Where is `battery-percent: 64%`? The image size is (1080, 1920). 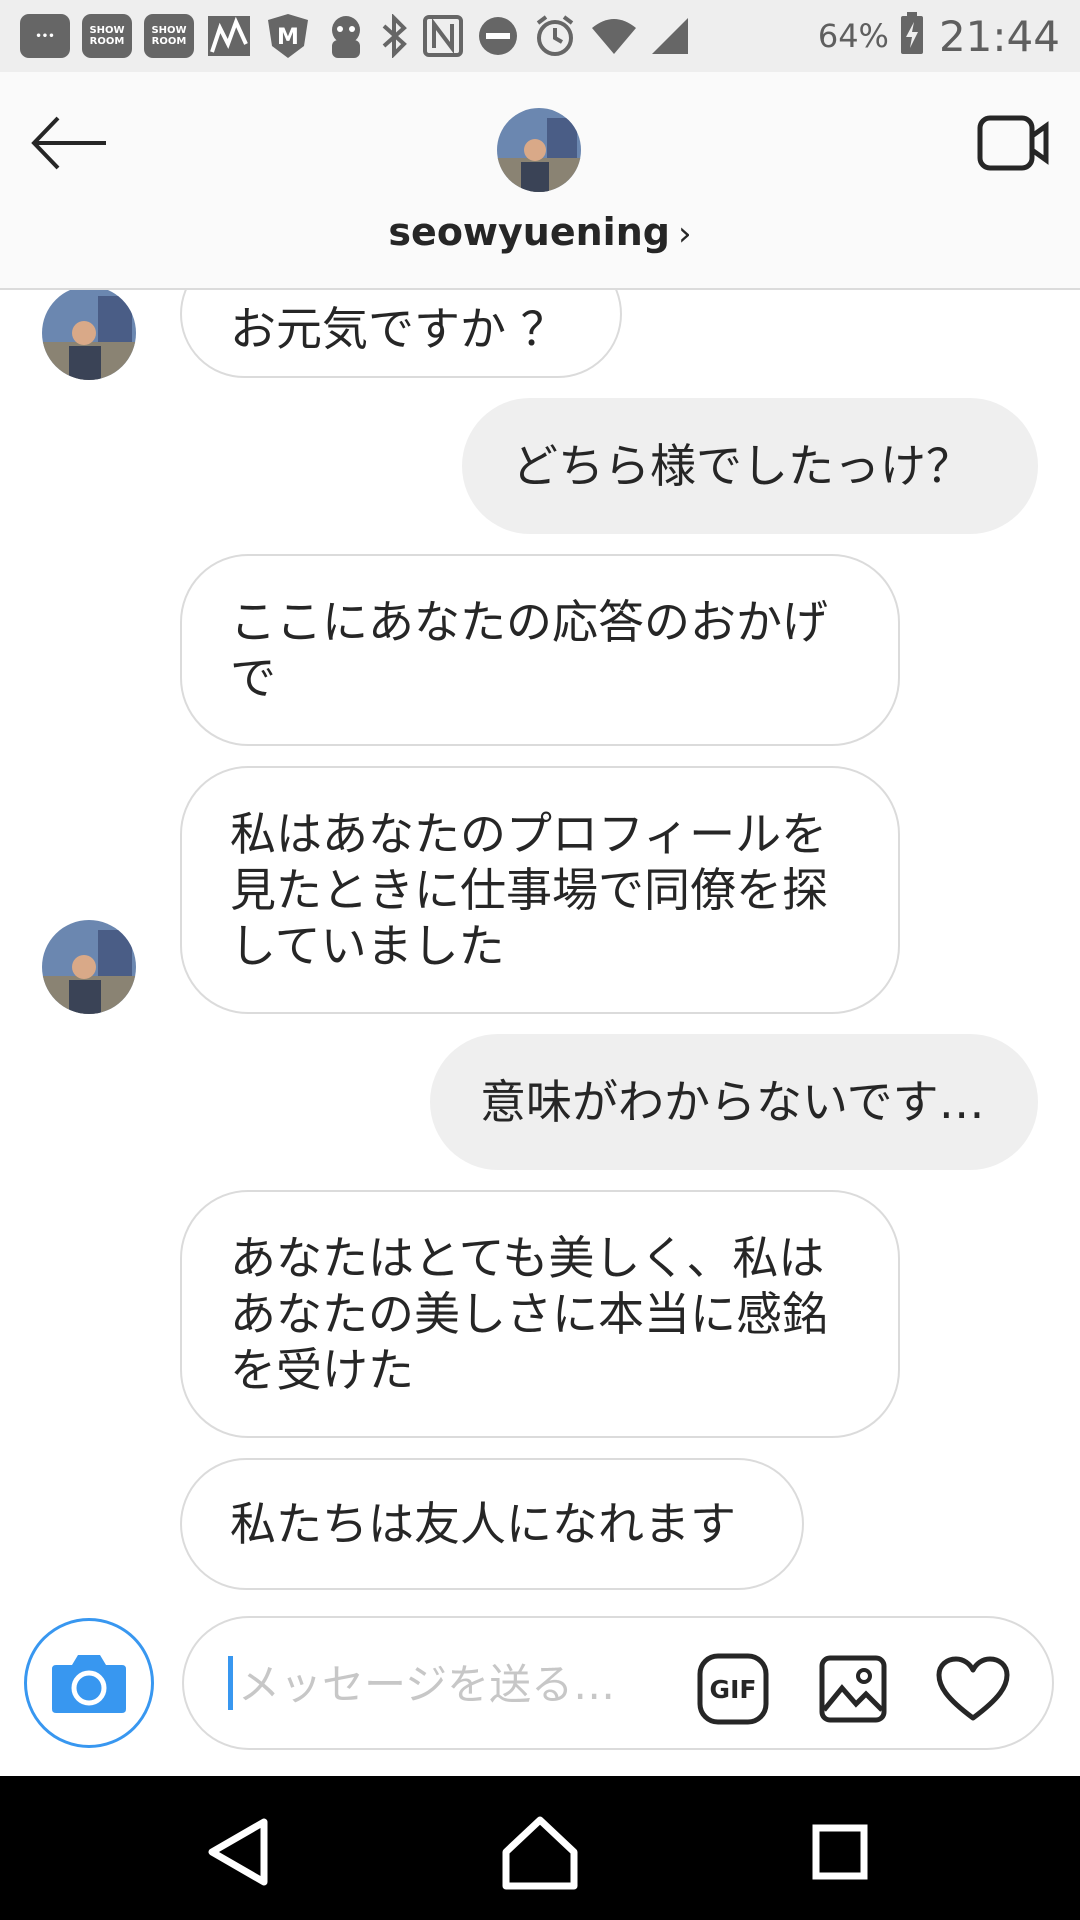
battery-percent: 64% is located at coordinates (853, 36).